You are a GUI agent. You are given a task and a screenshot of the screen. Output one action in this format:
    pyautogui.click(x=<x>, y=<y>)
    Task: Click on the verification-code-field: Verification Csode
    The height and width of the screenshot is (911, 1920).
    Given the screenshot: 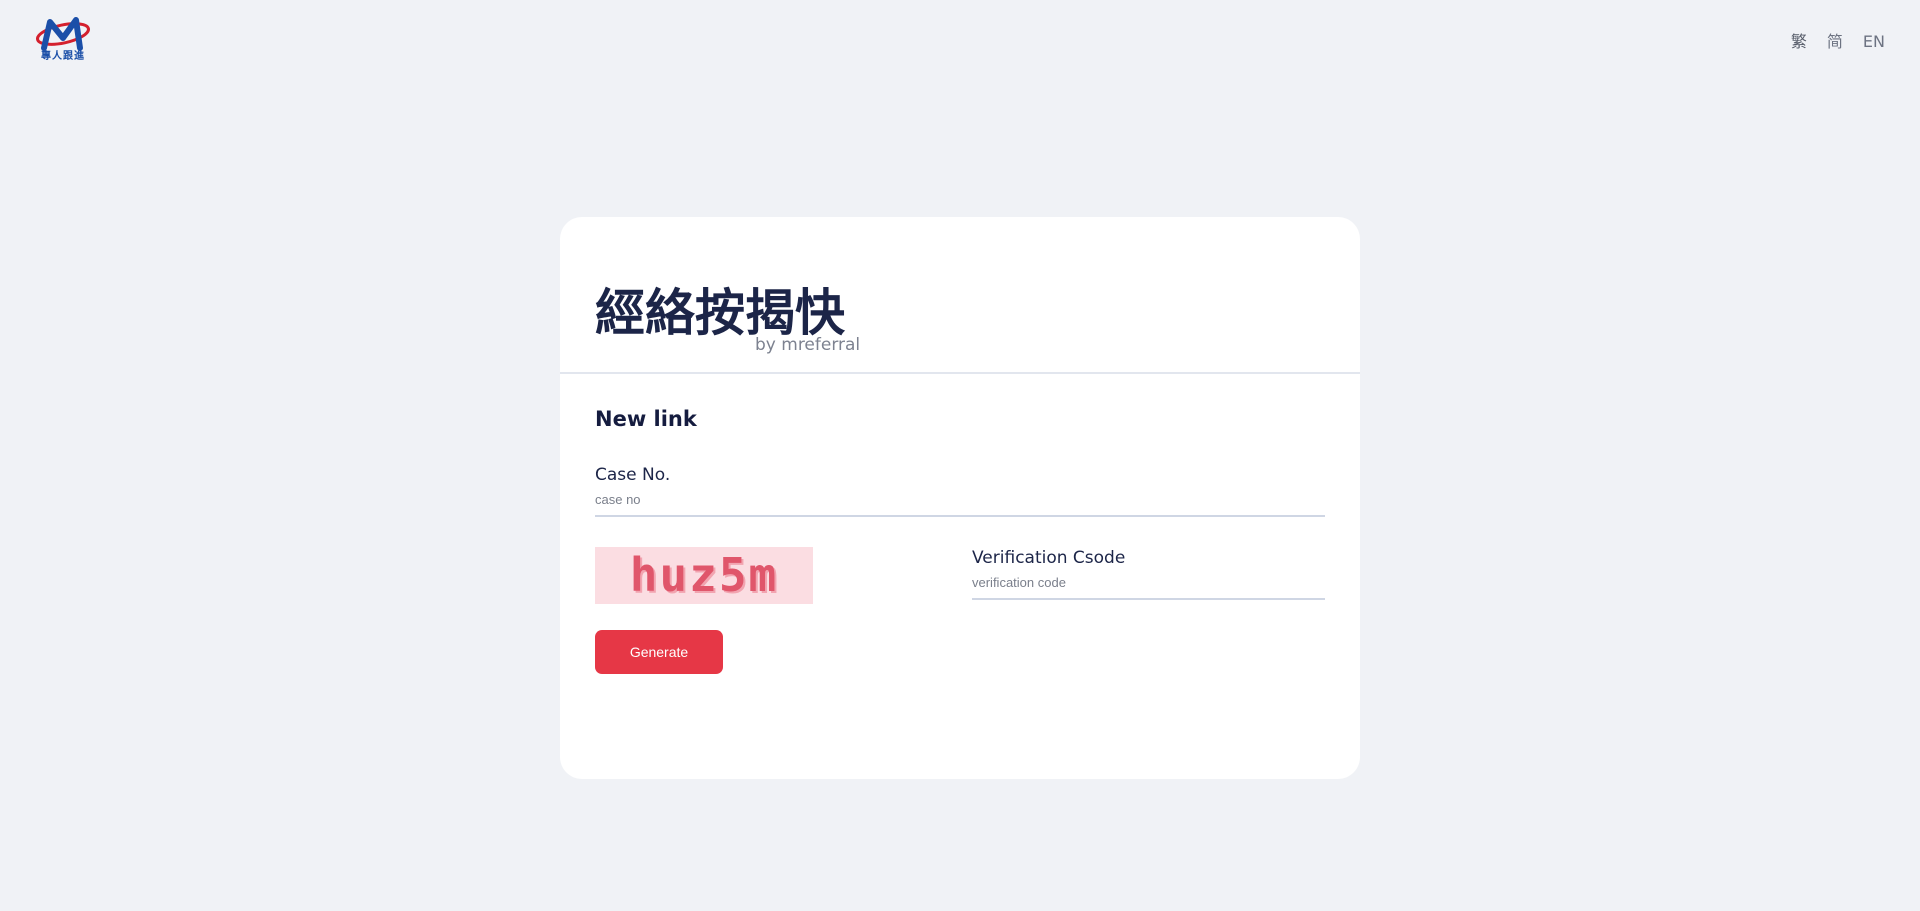 What is the action you would take?
    pyautogui.click(x=1148, y=573)
    